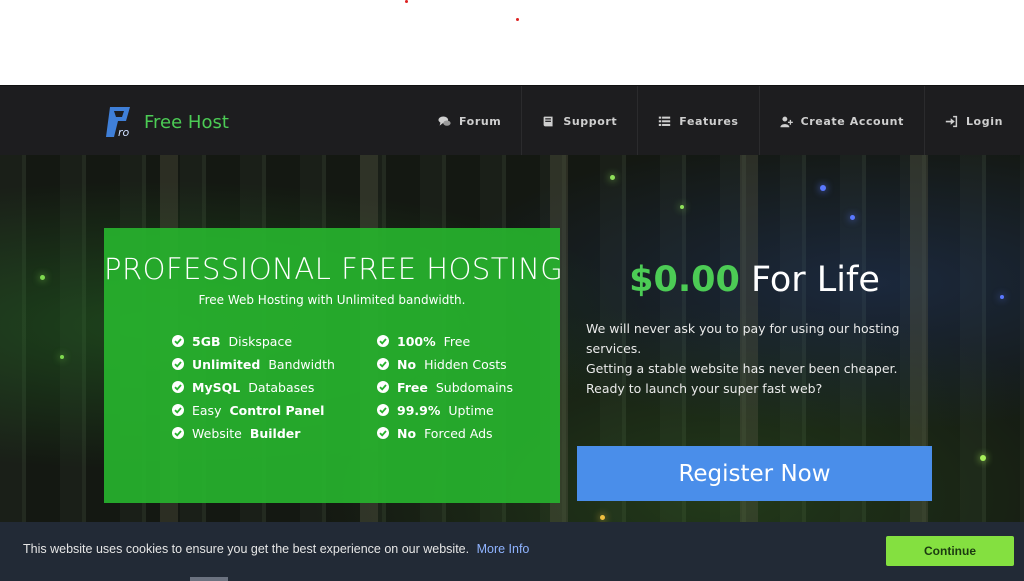 The width and height of the screenshot is (1024, 581). What do you see at coordinates (301, 364) in the screenshot?
I see `feature-text: Bandwidth` at bounding box center [301, 364].